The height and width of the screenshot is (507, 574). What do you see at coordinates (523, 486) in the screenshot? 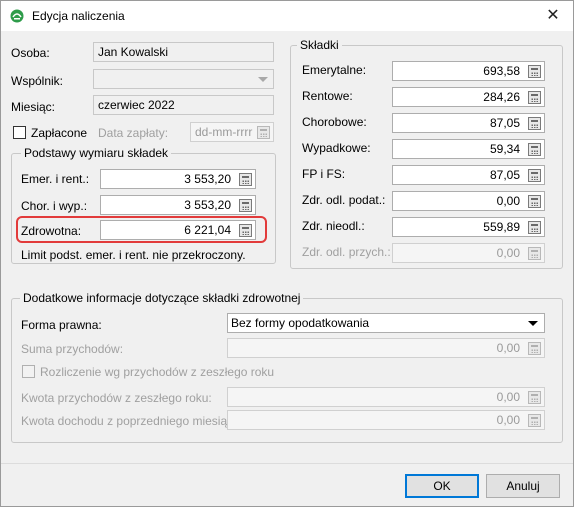
I see `cancel-button: Anuluj` at bounding box center [523, 486].